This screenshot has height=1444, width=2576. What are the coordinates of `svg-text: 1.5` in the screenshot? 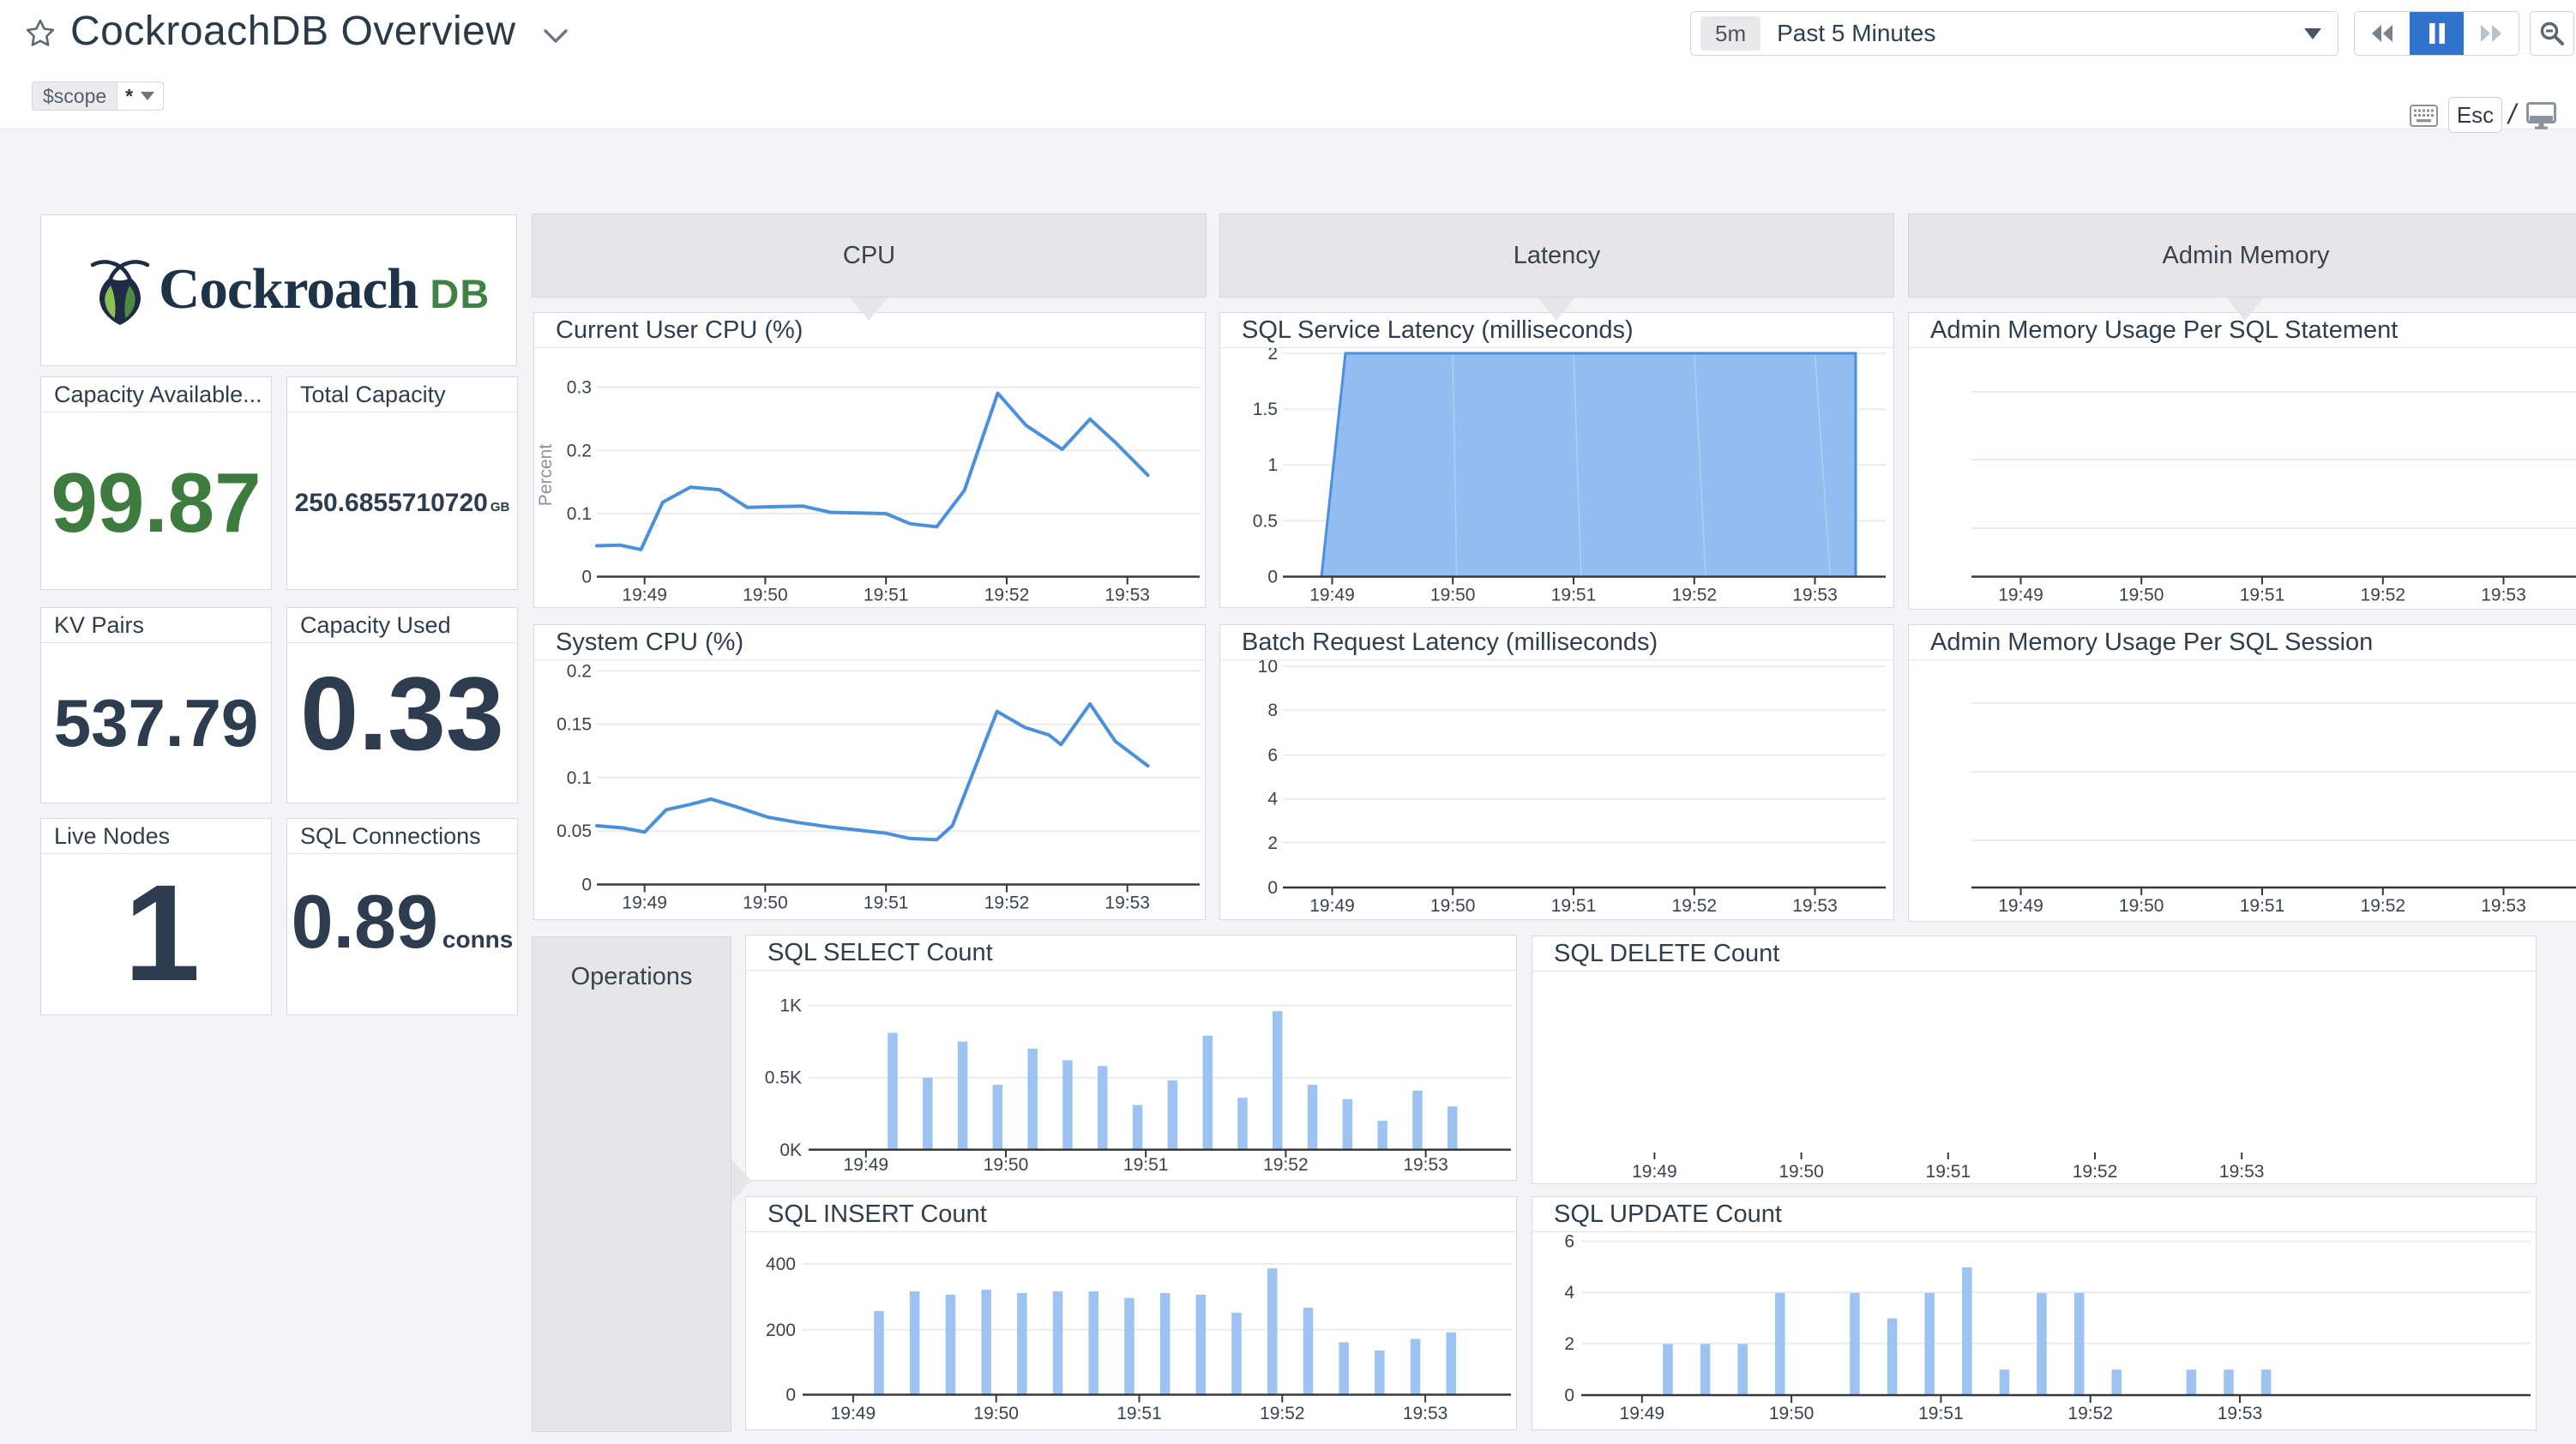 It's located at (1265, 409).